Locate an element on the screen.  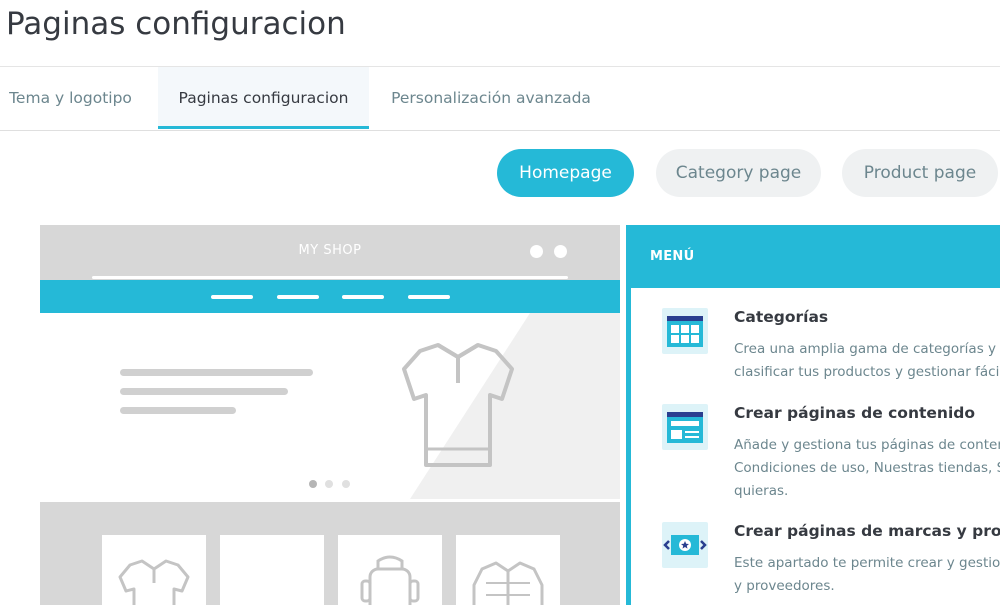
preview-products-section is located at coordinates (330, 553).